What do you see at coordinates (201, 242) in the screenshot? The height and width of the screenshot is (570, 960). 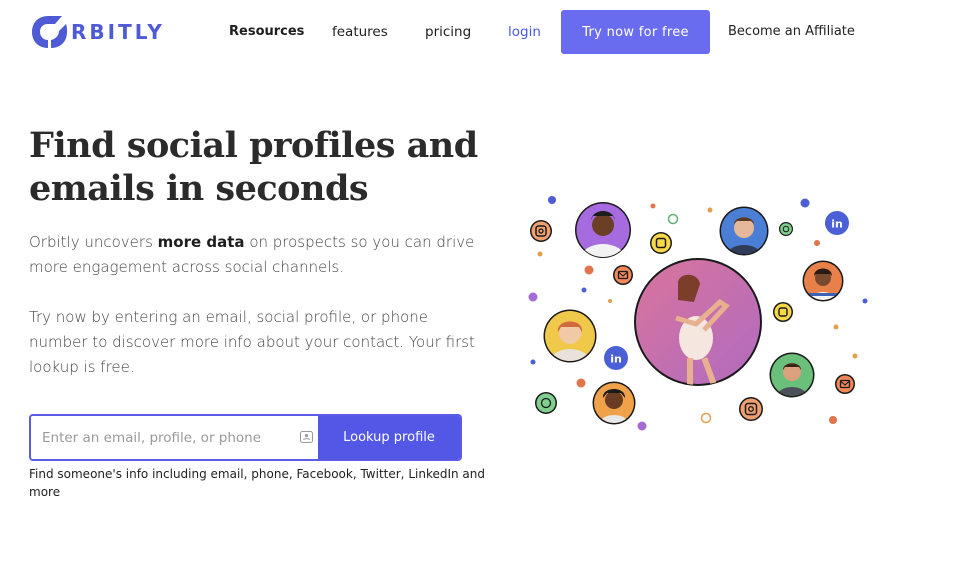 I see `hero-description-bold: more data` at bounding box center [201, 242].